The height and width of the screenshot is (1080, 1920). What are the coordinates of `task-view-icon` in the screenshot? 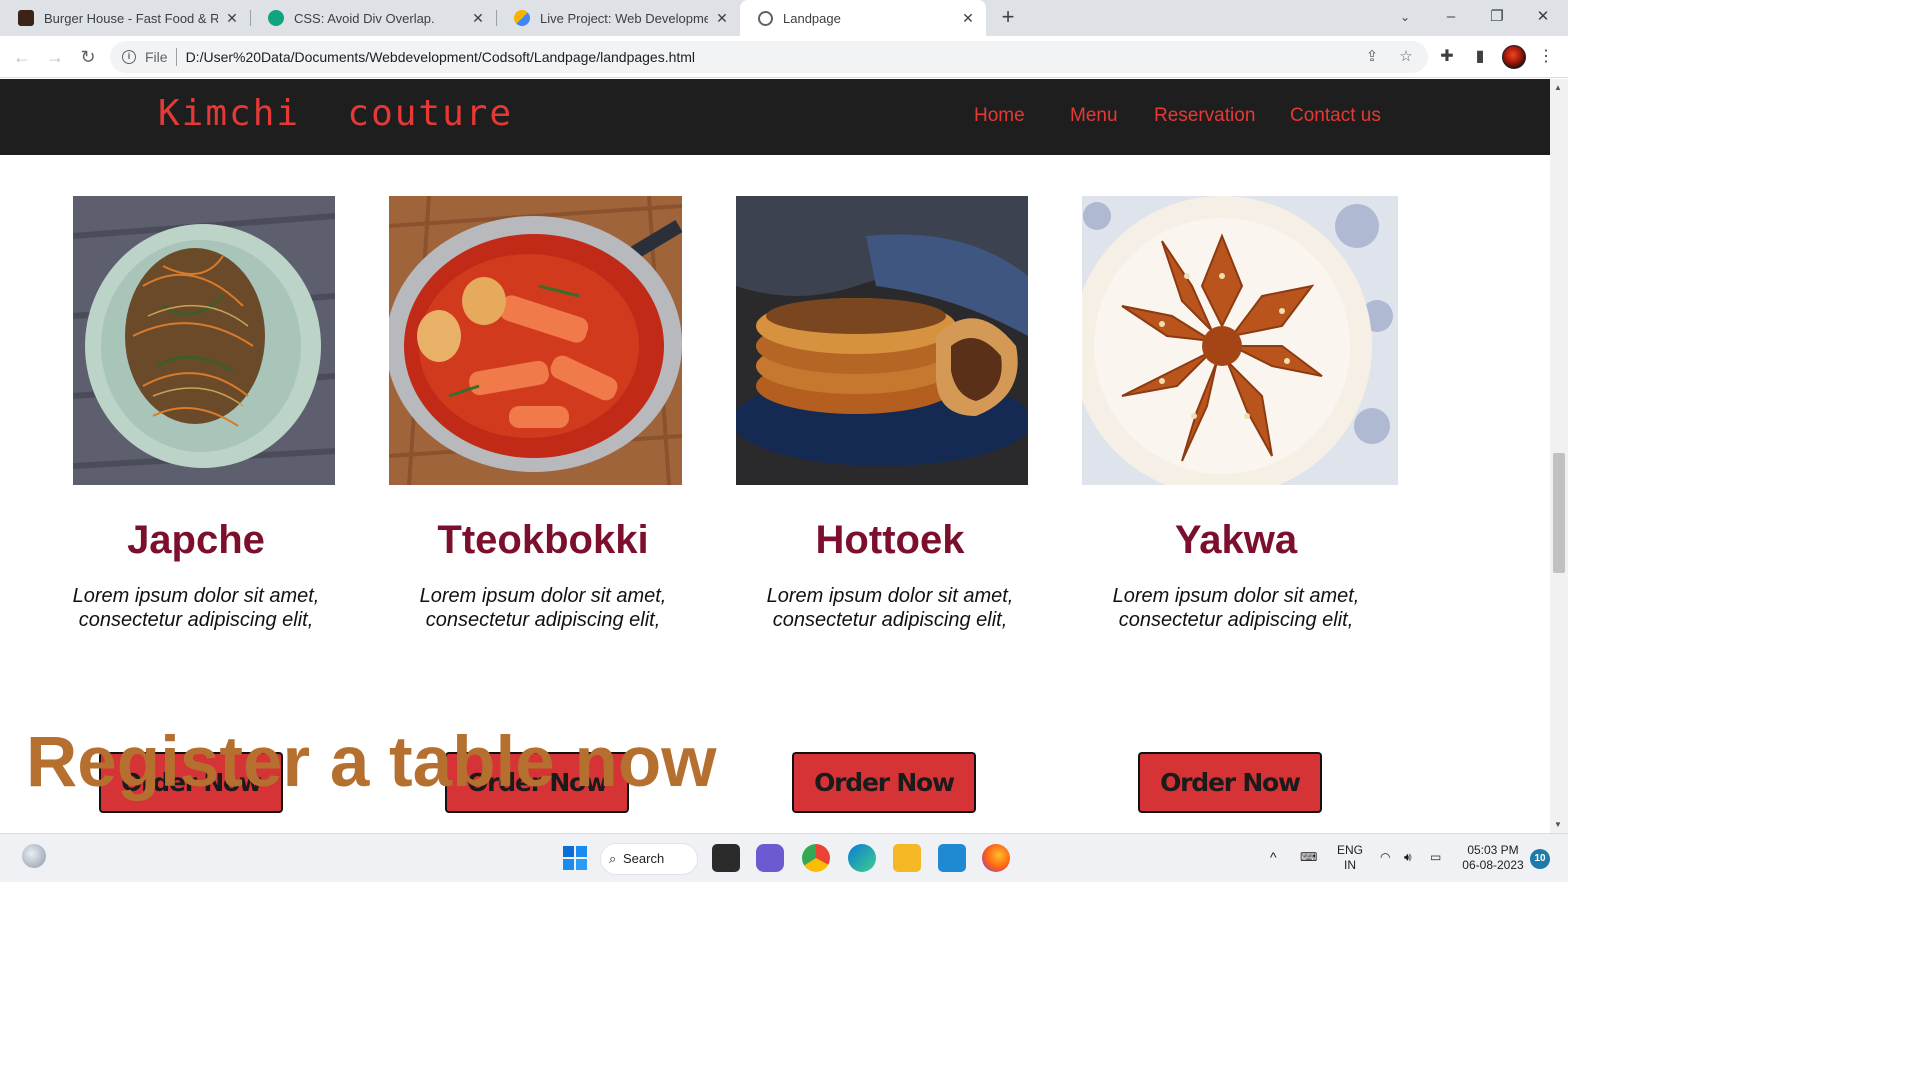 It's located at (726, 858).